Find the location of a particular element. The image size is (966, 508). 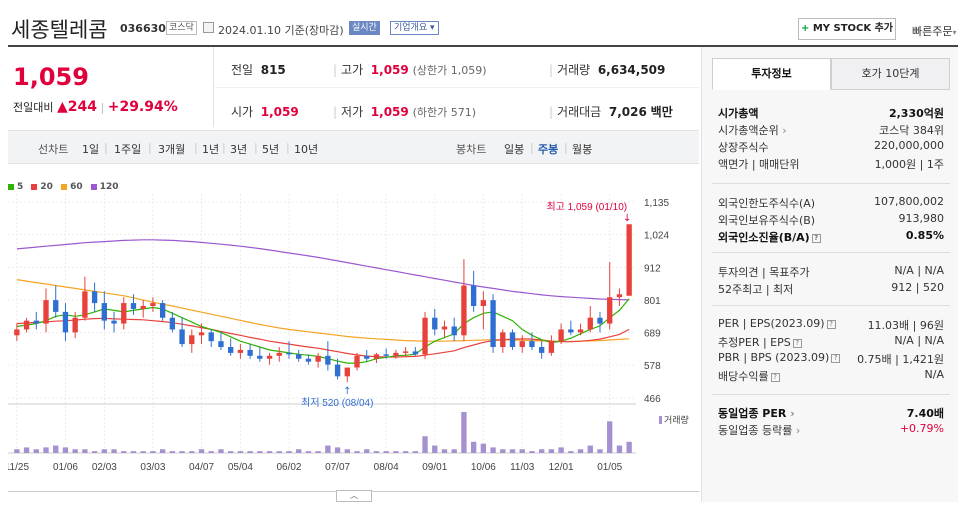

tab-investment-info: 투자정보 is located at coordinates (771, 74).